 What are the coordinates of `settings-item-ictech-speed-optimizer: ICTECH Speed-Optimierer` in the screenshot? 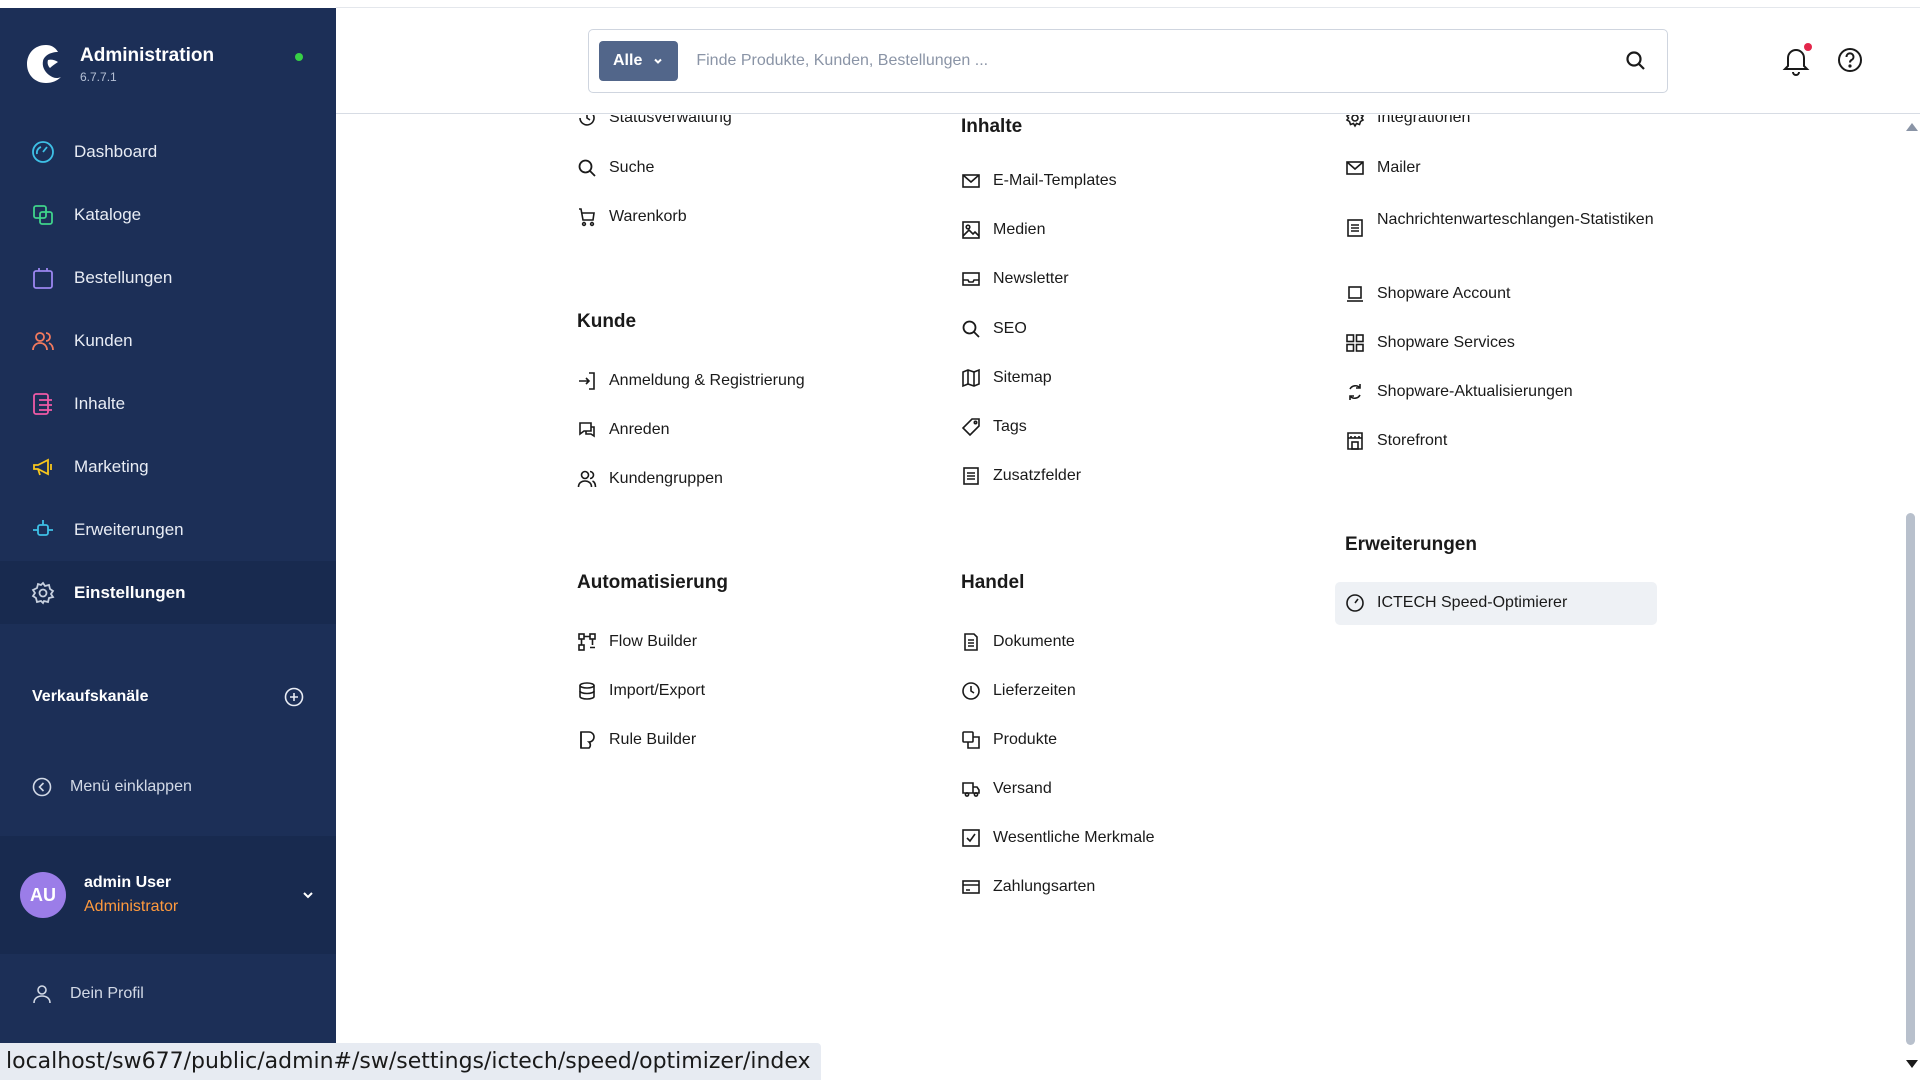 It's located at (1496, 603).